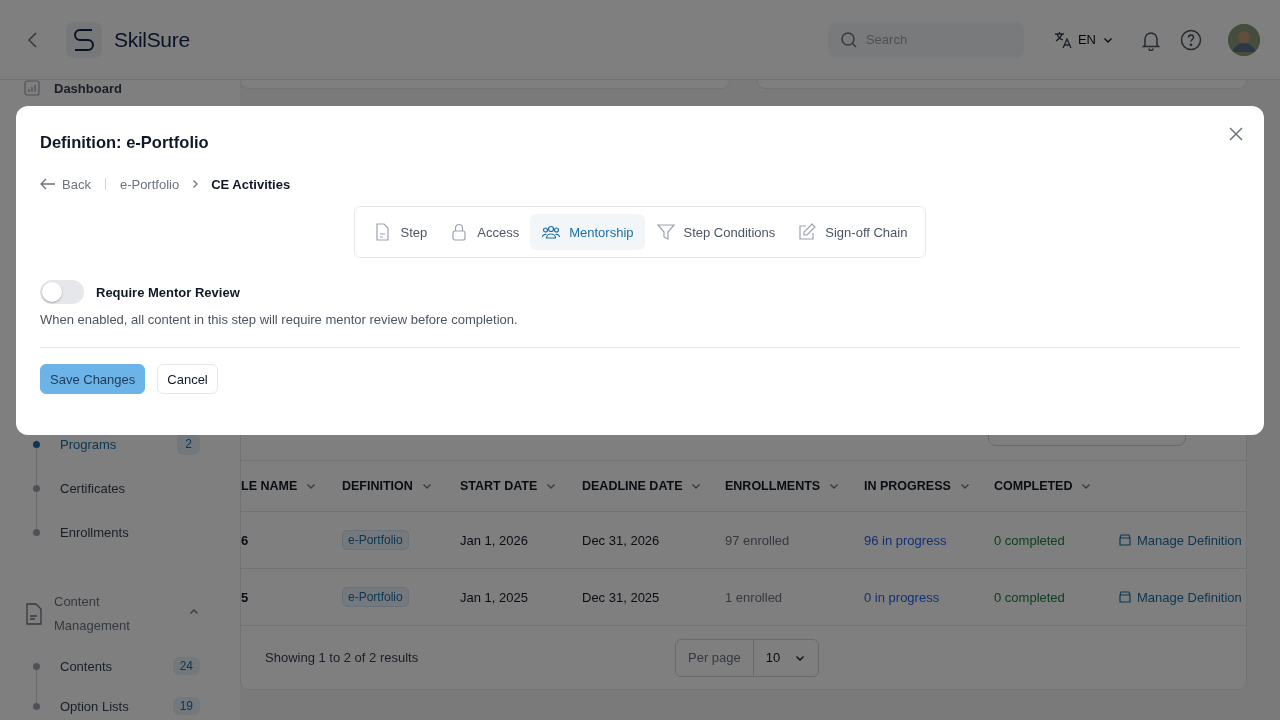 The image size is (1280, 720). I want to click on cancel-button: Cancel, so click(187, 379).